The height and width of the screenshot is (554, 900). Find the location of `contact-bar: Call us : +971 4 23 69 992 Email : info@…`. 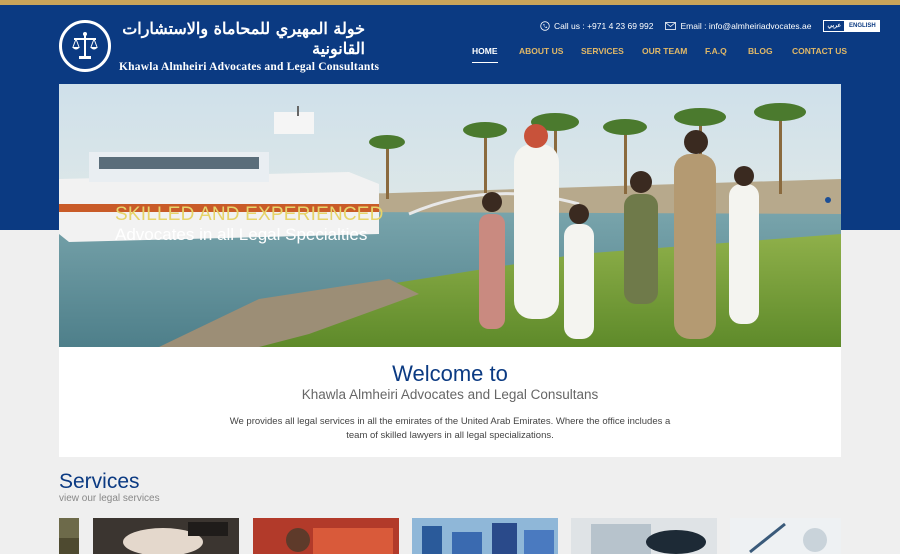

contact-bar: Call us : +971 4 23 69 992 Email : info@… is located at coordinates (710, 26).